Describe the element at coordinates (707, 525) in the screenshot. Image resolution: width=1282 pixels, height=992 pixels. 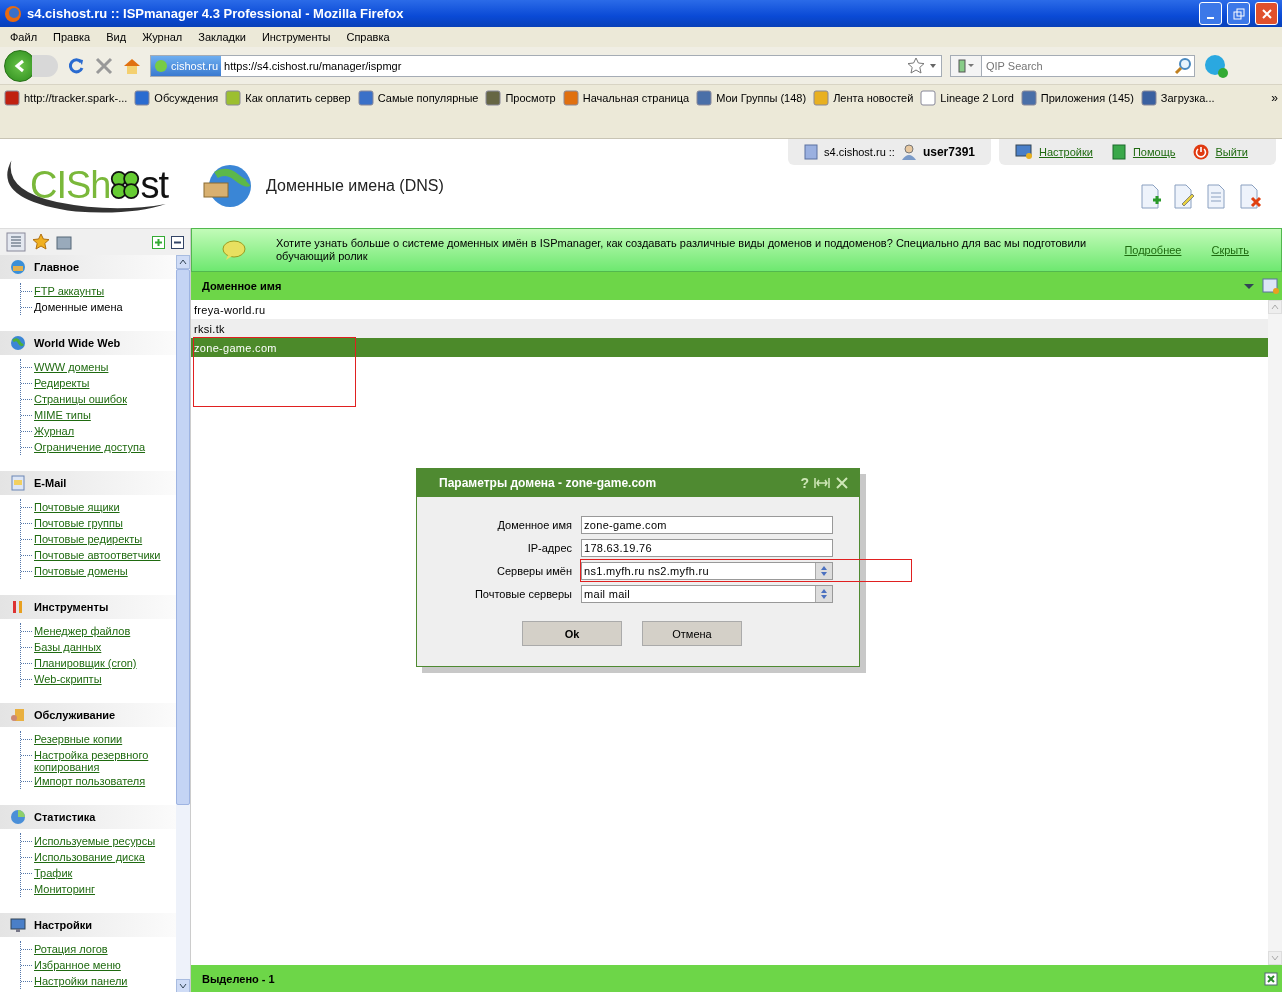
I see `input-field: zone-game.com` at that location.